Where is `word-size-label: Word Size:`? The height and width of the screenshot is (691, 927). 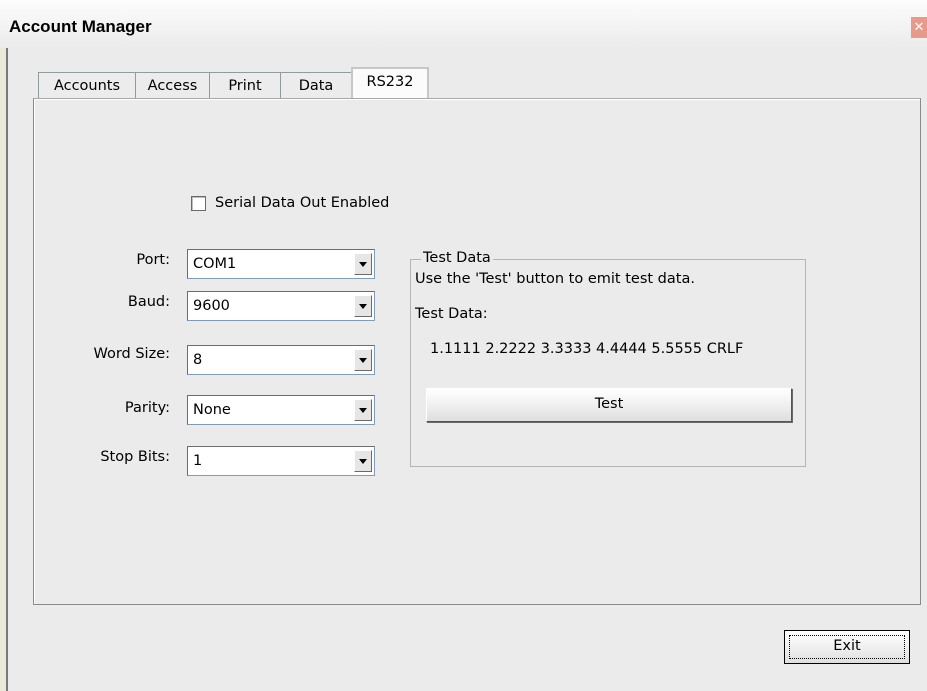 word-size-label: Word Size: is located at coordinates (131, 354).